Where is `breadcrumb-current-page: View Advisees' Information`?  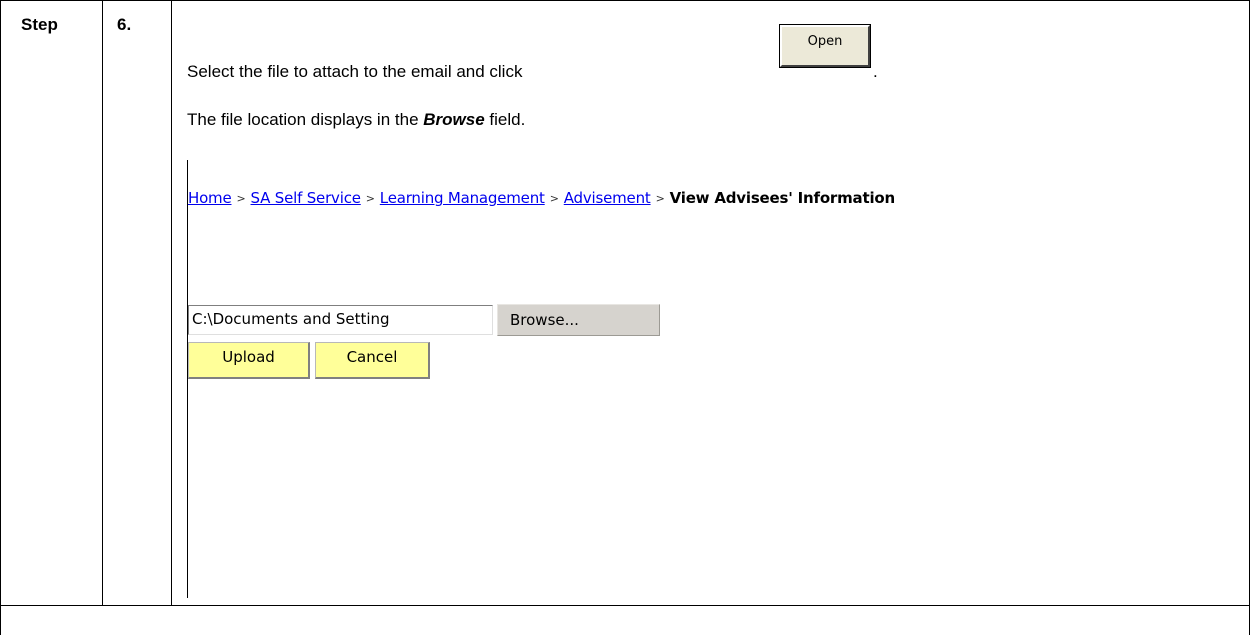
breadcrumb-current-page: View Advisees' Information is located at coordinates (782, 198).